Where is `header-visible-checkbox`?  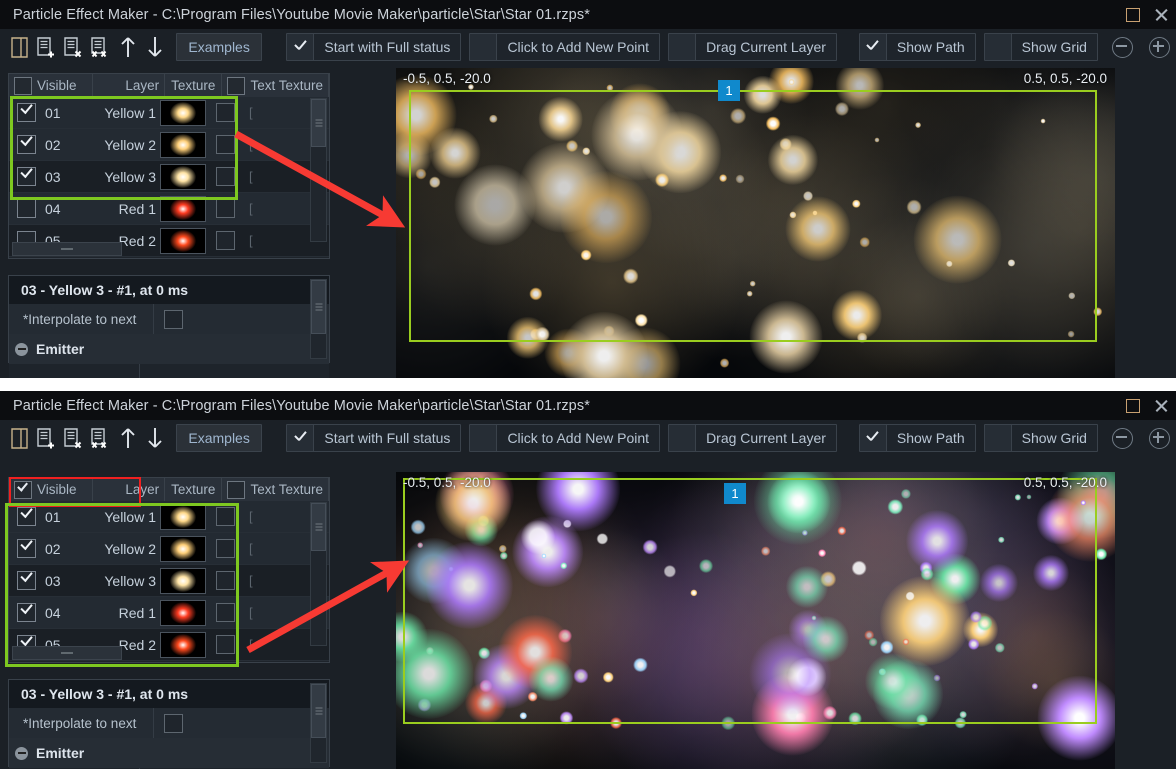
header-visible-checkbox is located at coordinates (23, 85).